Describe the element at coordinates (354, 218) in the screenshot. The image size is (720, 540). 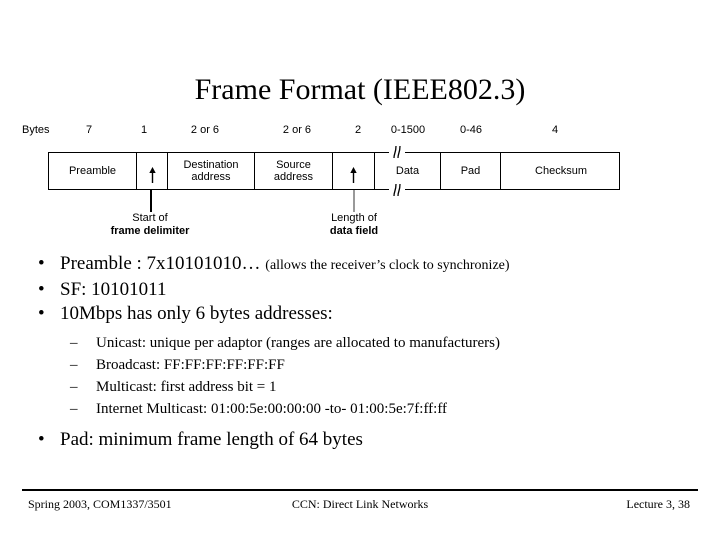
I see `callout-length-line1: Length of` at that location.